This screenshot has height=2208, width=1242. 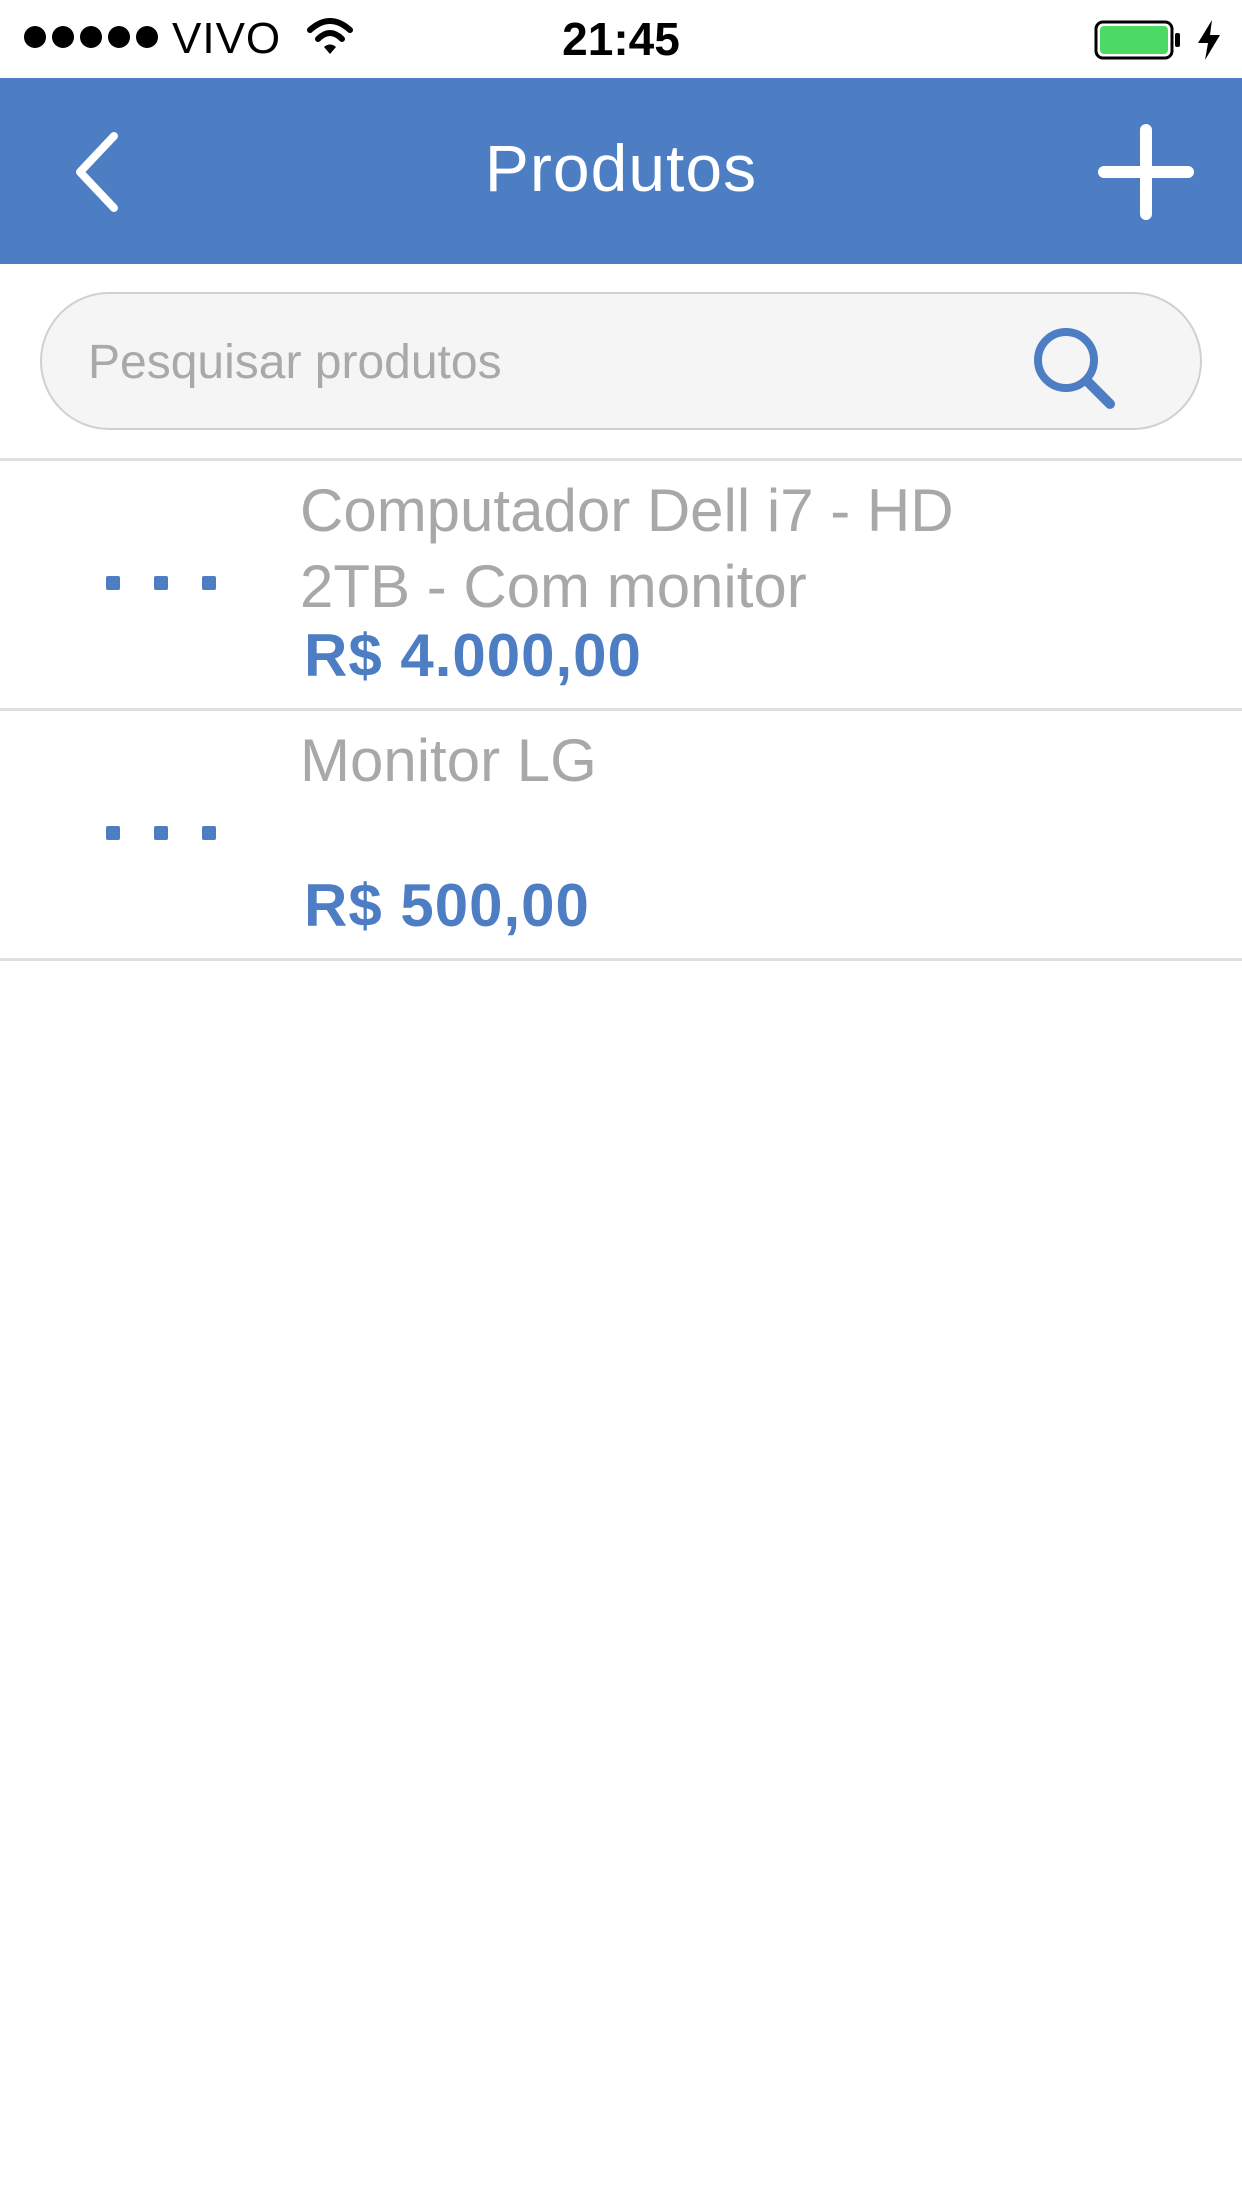 I want to click on search-input, so click(x=546, y=362).